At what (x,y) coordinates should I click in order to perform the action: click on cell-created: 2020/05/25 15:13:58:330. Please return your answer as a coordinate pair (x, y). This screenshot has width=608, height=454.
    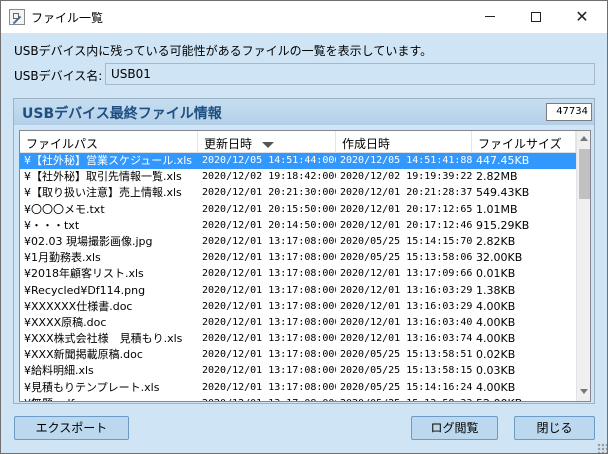
    Looking at the image, I should click on (404, 398).